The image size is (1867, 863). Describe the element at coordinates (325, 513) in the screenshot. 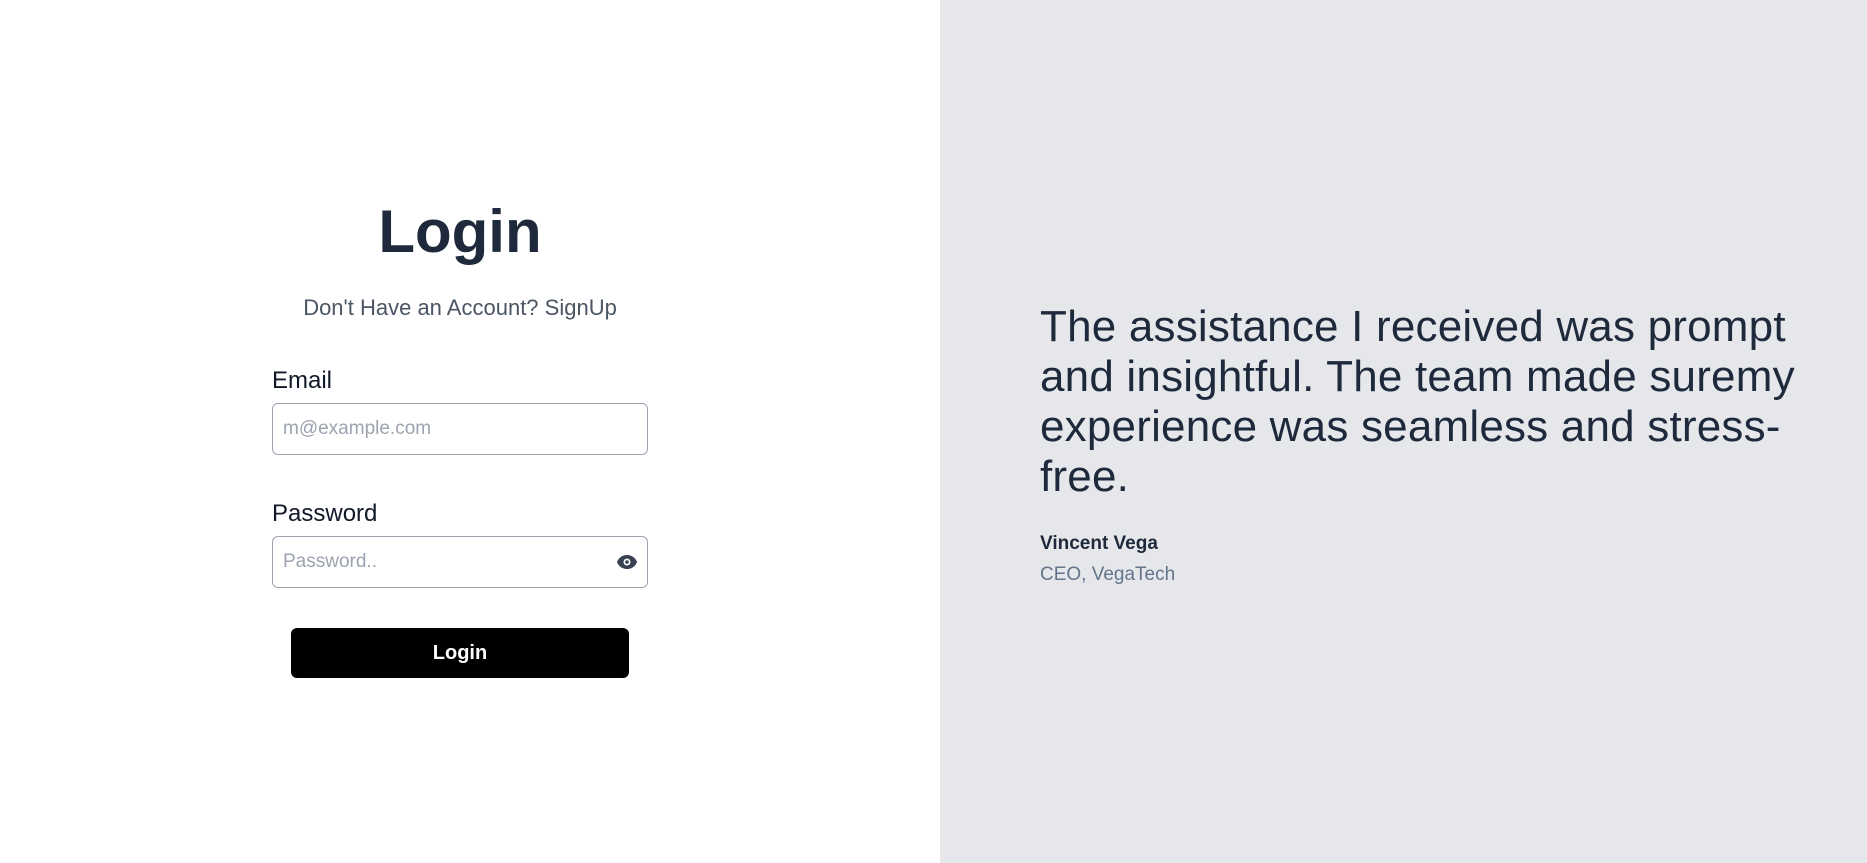

I see `password-label: Password` at that location.